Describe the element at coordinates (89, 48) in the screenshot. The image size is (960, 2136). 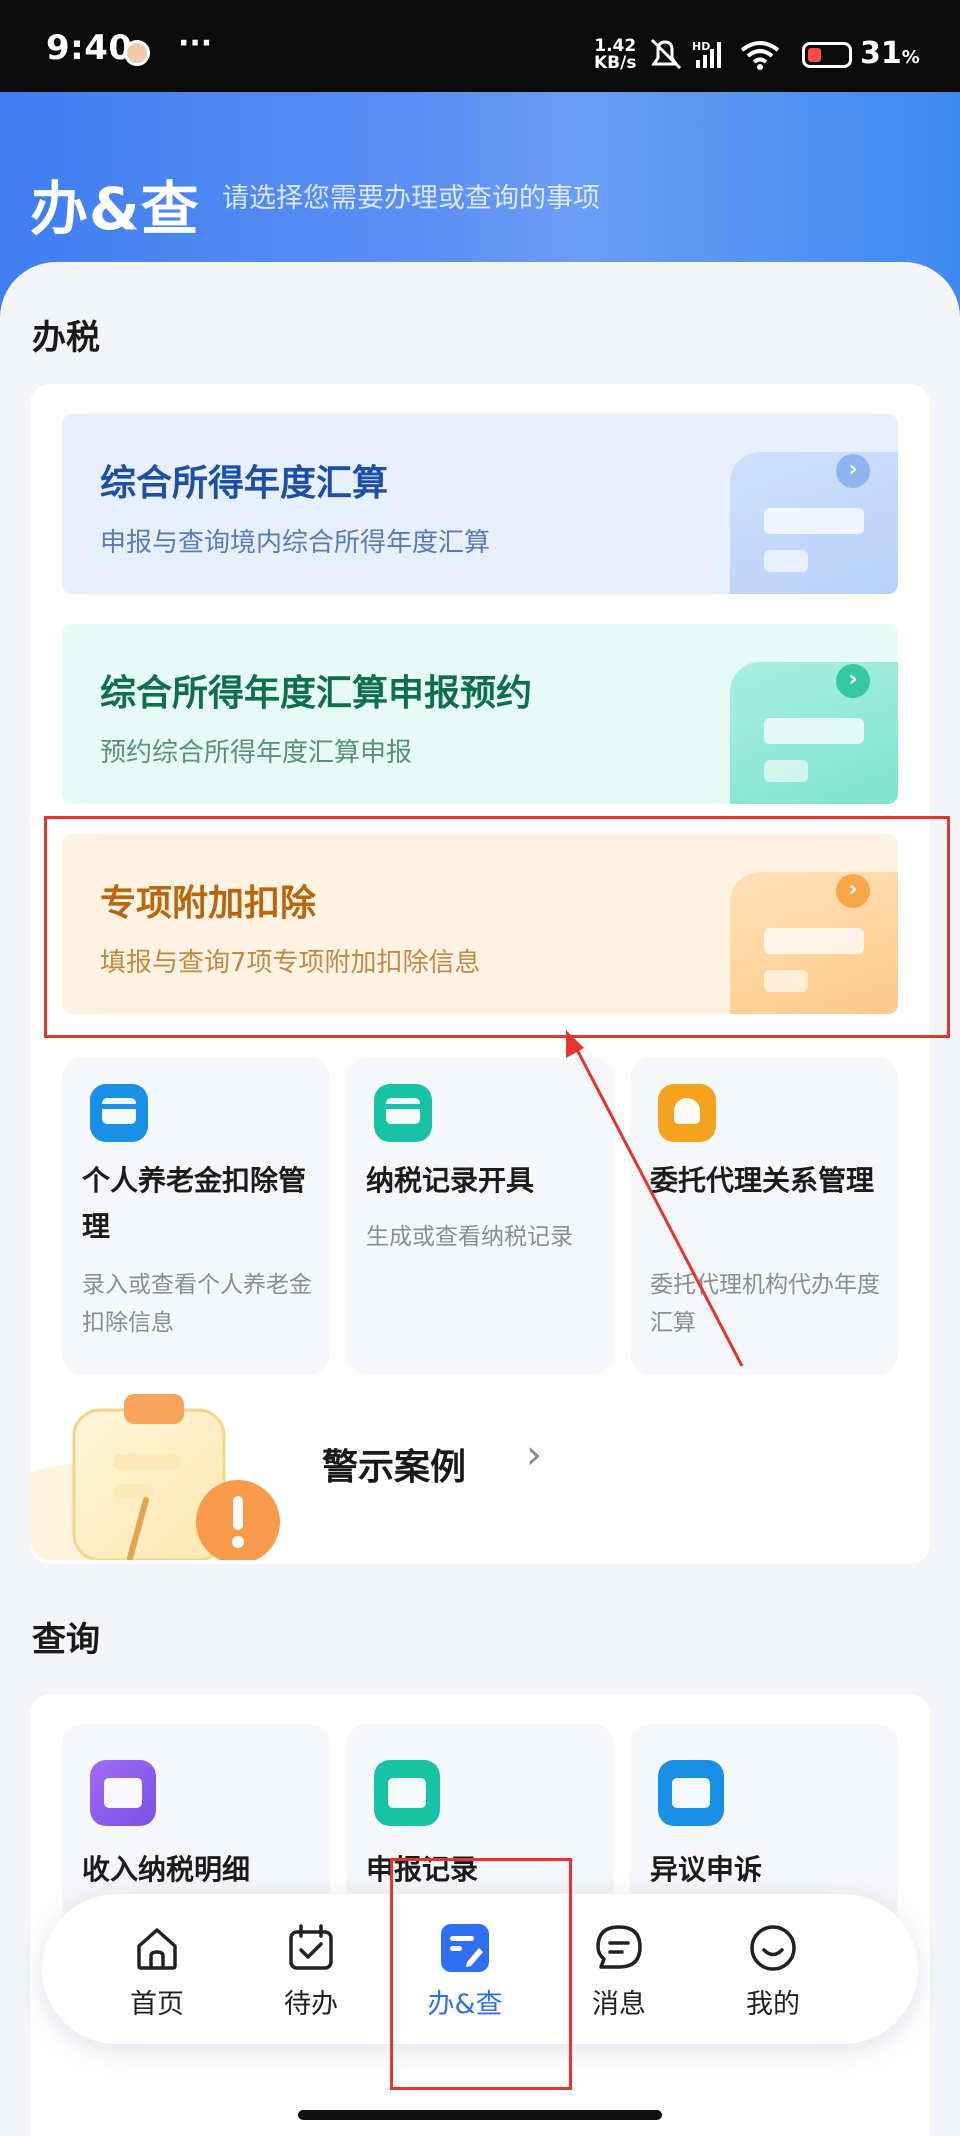
I see `status-time: 9:40` at that location.